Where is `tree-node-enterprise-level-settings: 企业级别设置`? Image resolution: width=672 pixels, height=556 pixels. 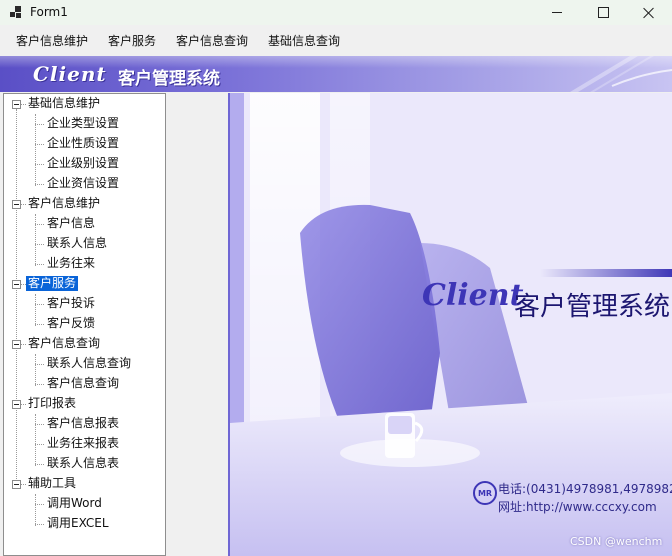 tree-node-enterprise-level-settings: 企业级别设置 is located at coordinates (84, 164).